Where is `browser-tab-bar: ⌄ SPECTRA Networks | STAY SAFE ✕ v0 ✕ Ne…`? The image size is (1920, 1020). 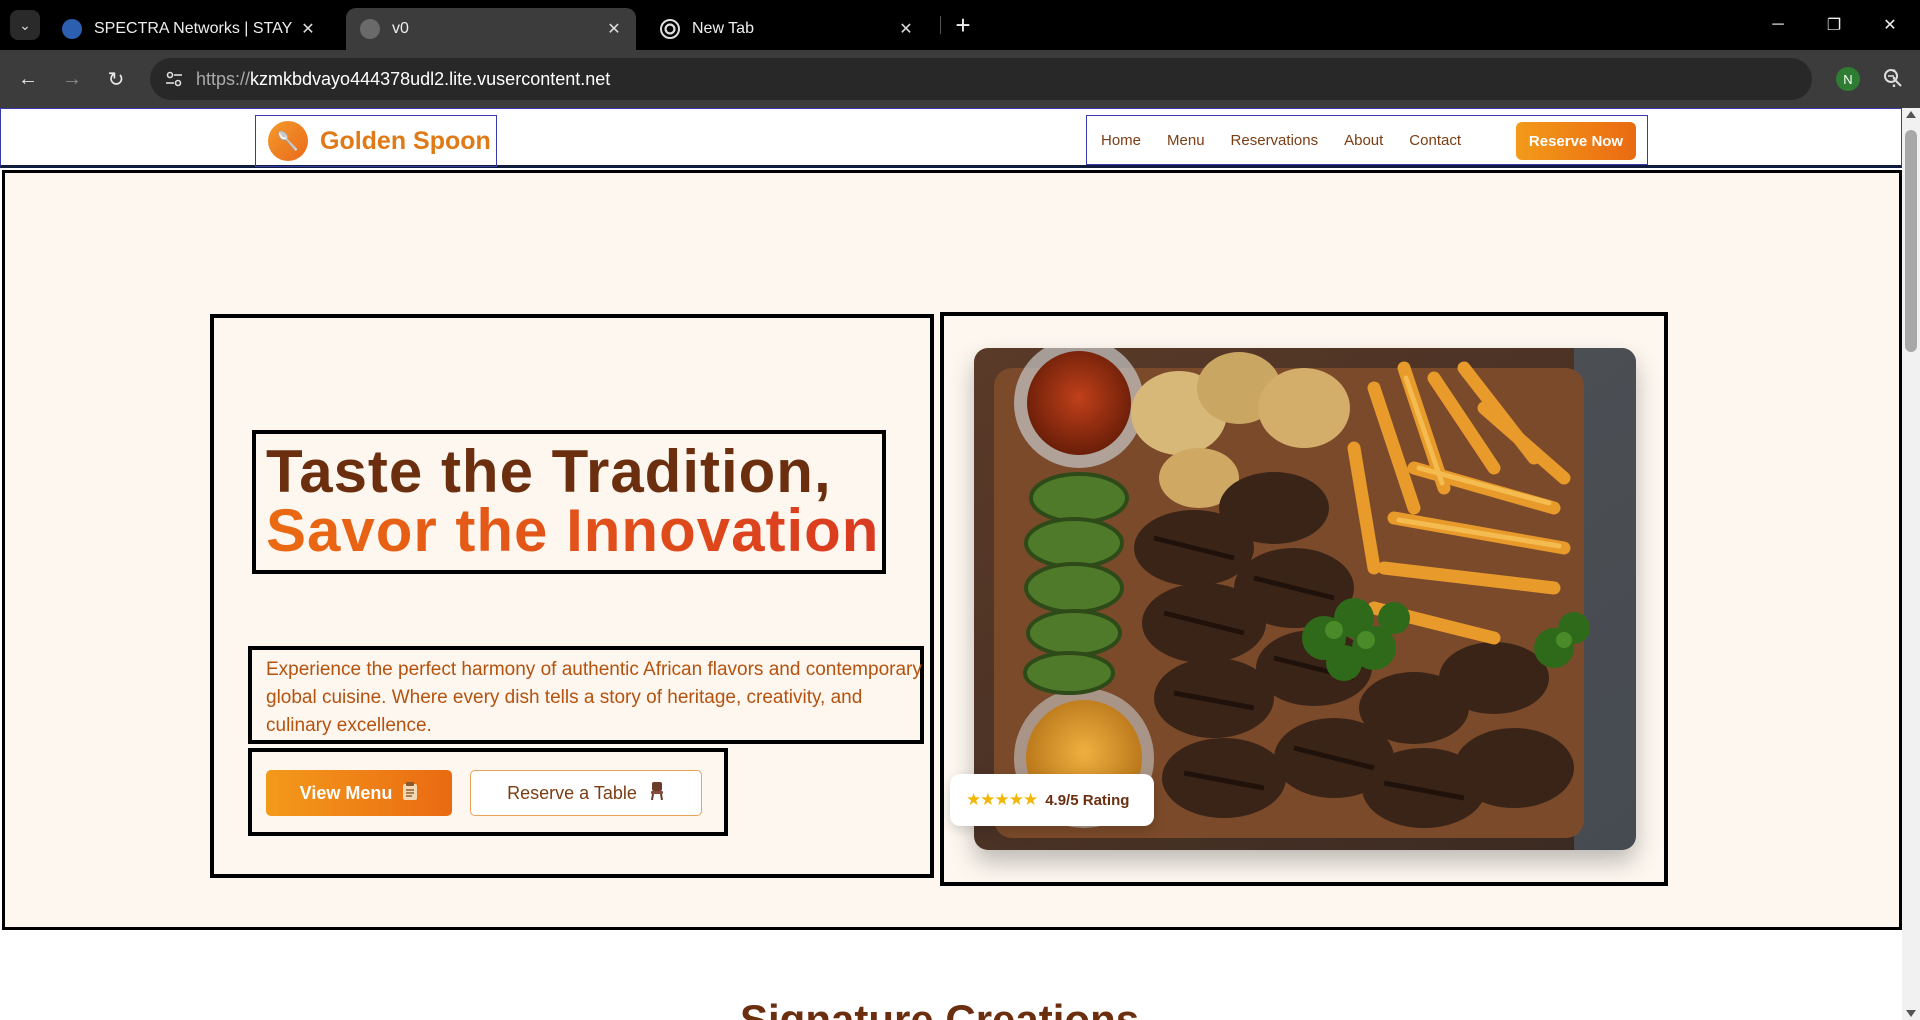 browser-tab-bar: ⌄ SPECTRA Networks | STAY SAFE ✕ v0 ✕ Ne… is located at coordinates (960, 25).